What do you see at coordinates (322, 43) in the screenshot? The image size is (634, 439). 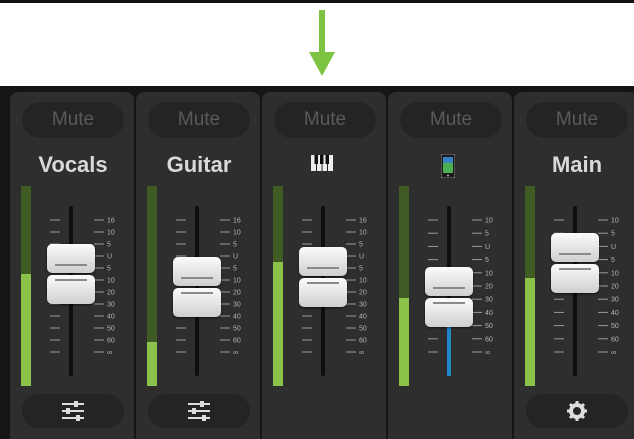 I see `down-arrow-icon` at bounding box center [322, 43].